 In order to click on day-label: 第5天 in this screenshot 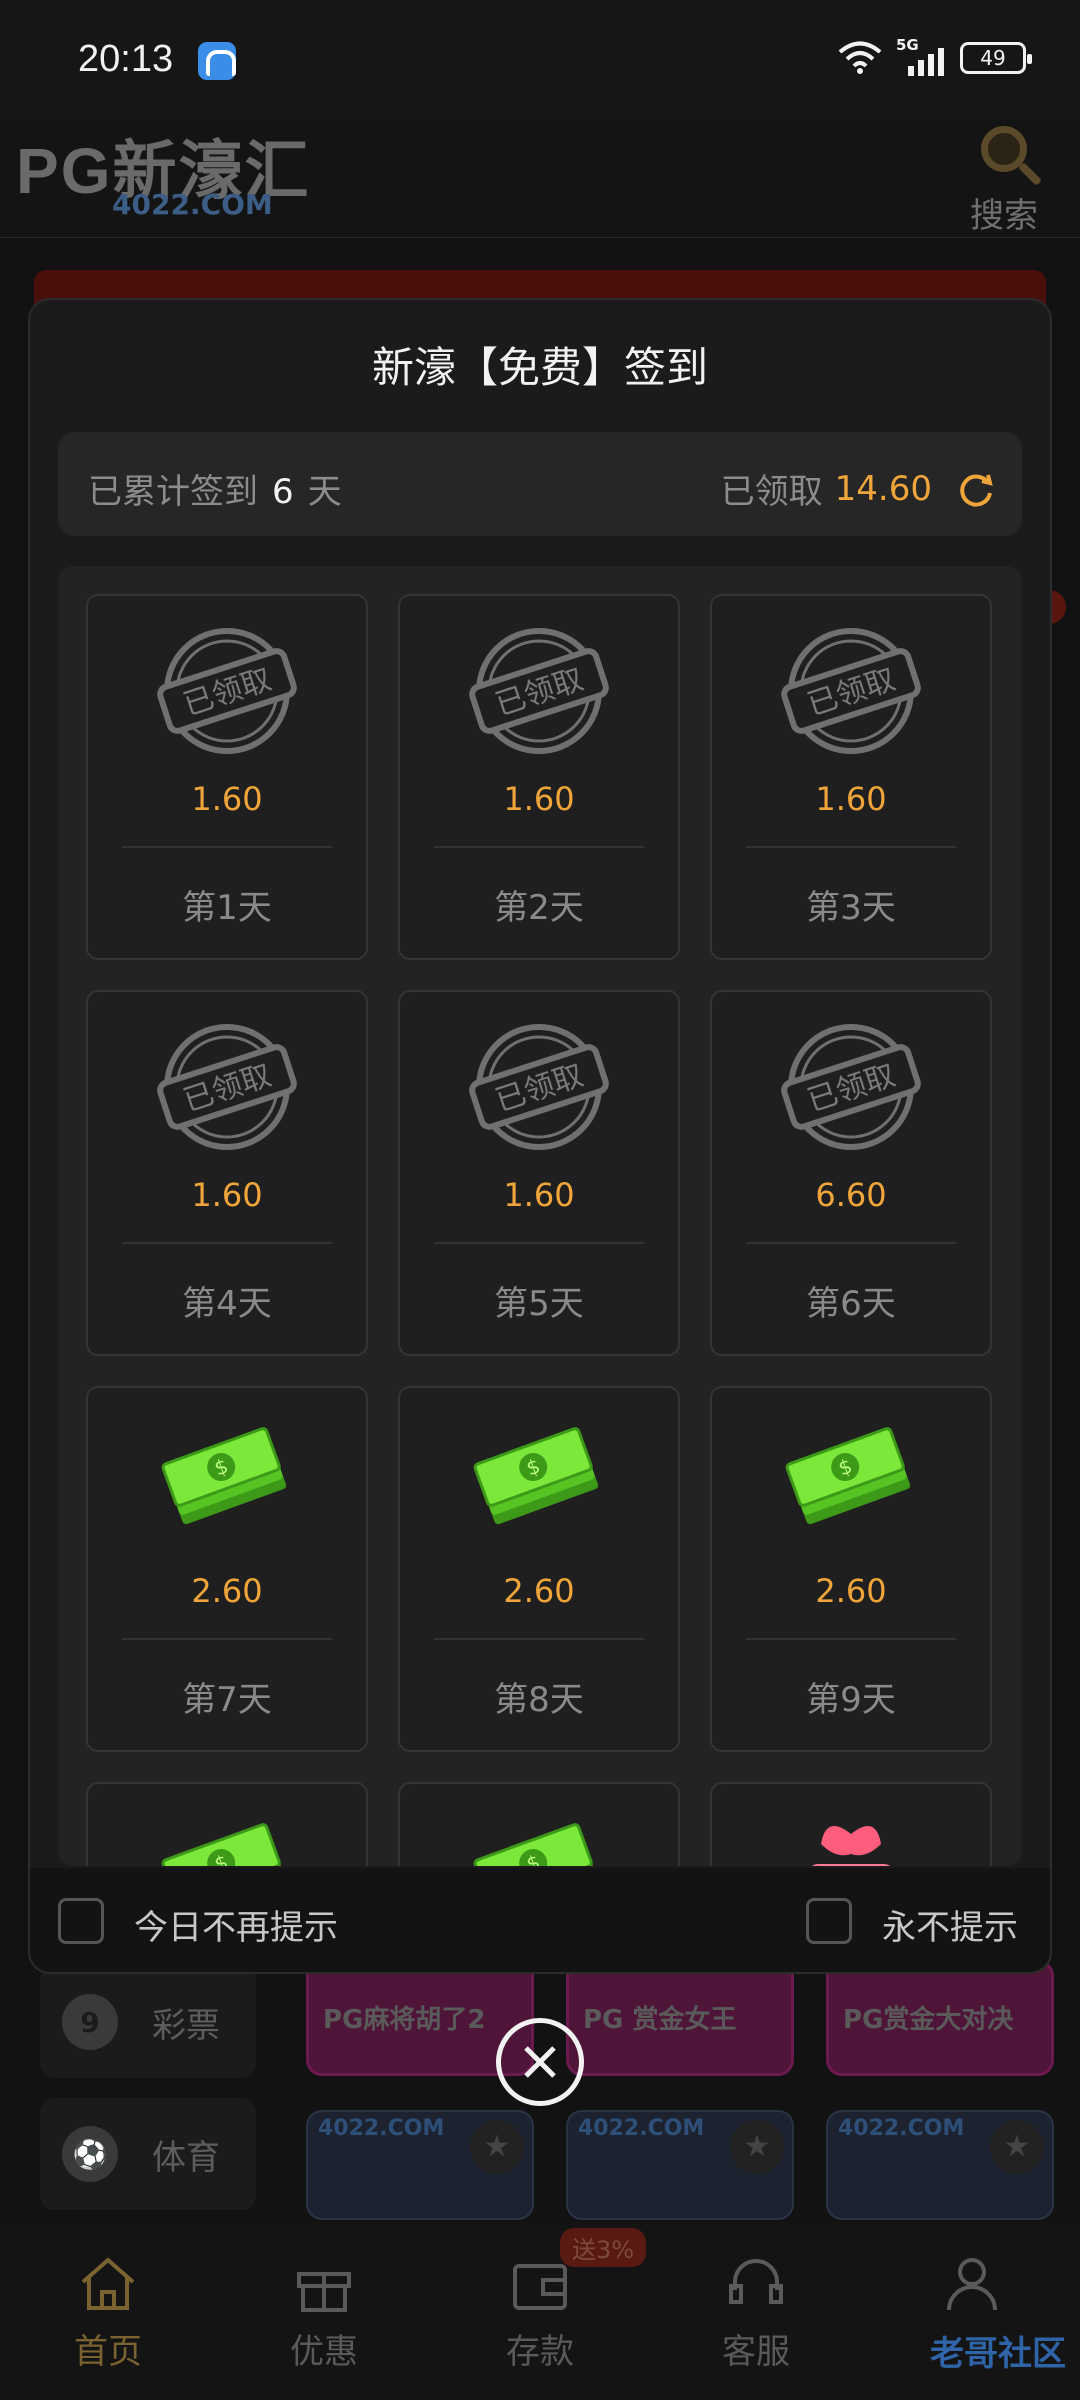, I will do `click(539, 1304)`.